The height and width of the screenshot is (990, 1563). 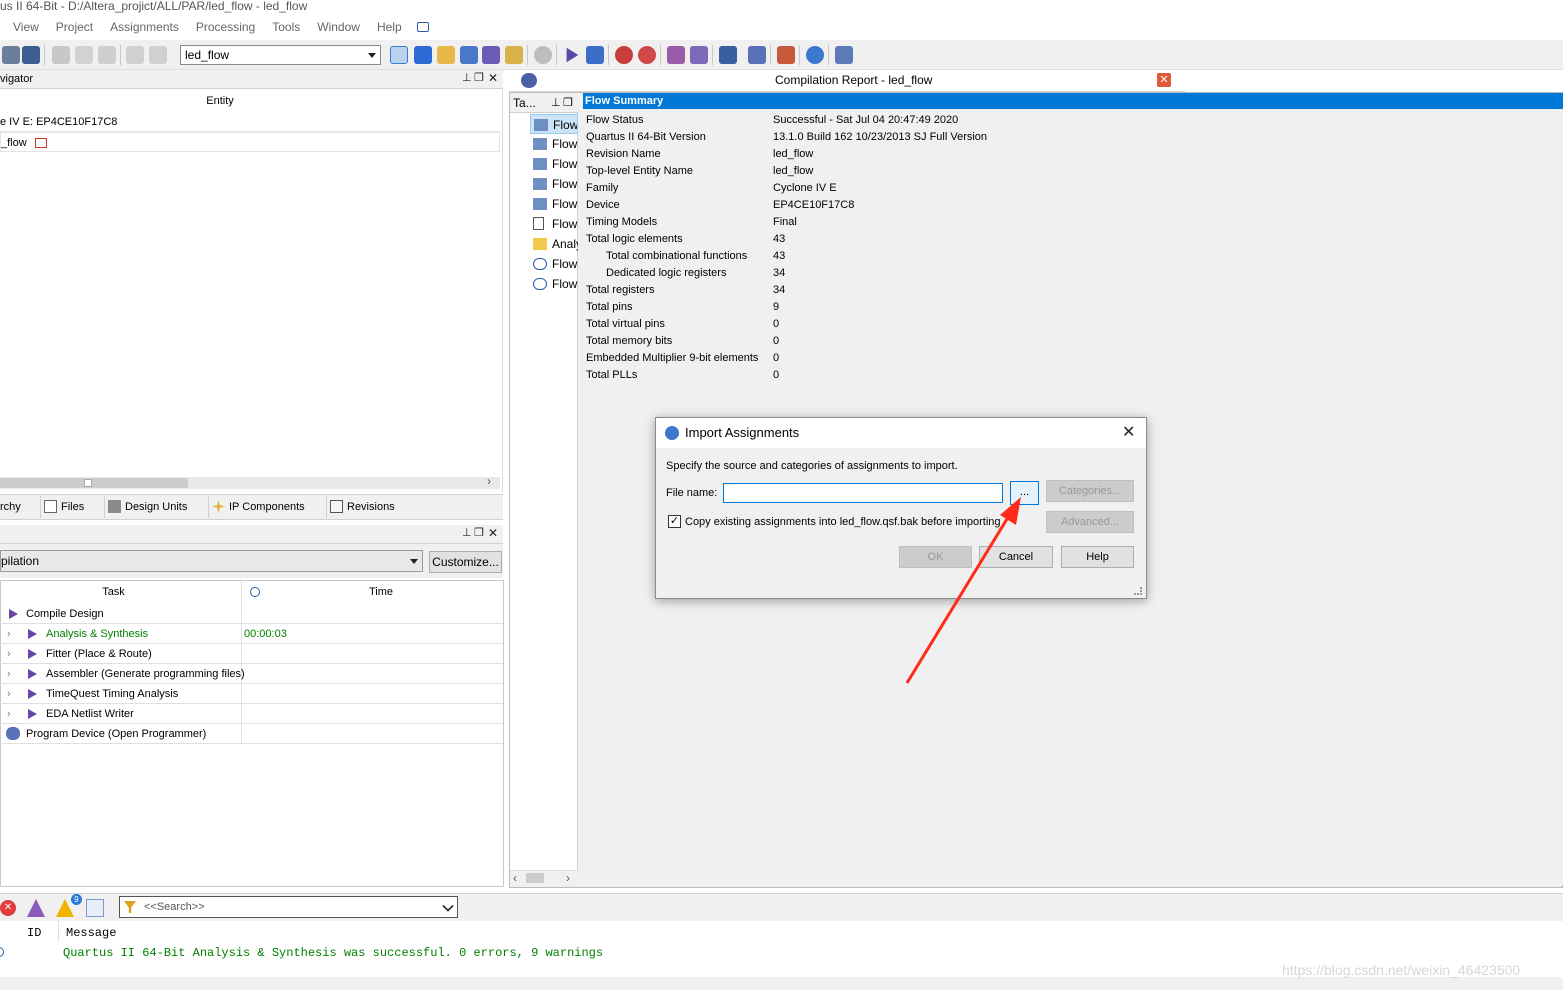 What do you see at coordinates (491, 55) in the screenshot?
I see `design-partition-icon` at bounding box center [491, 55].